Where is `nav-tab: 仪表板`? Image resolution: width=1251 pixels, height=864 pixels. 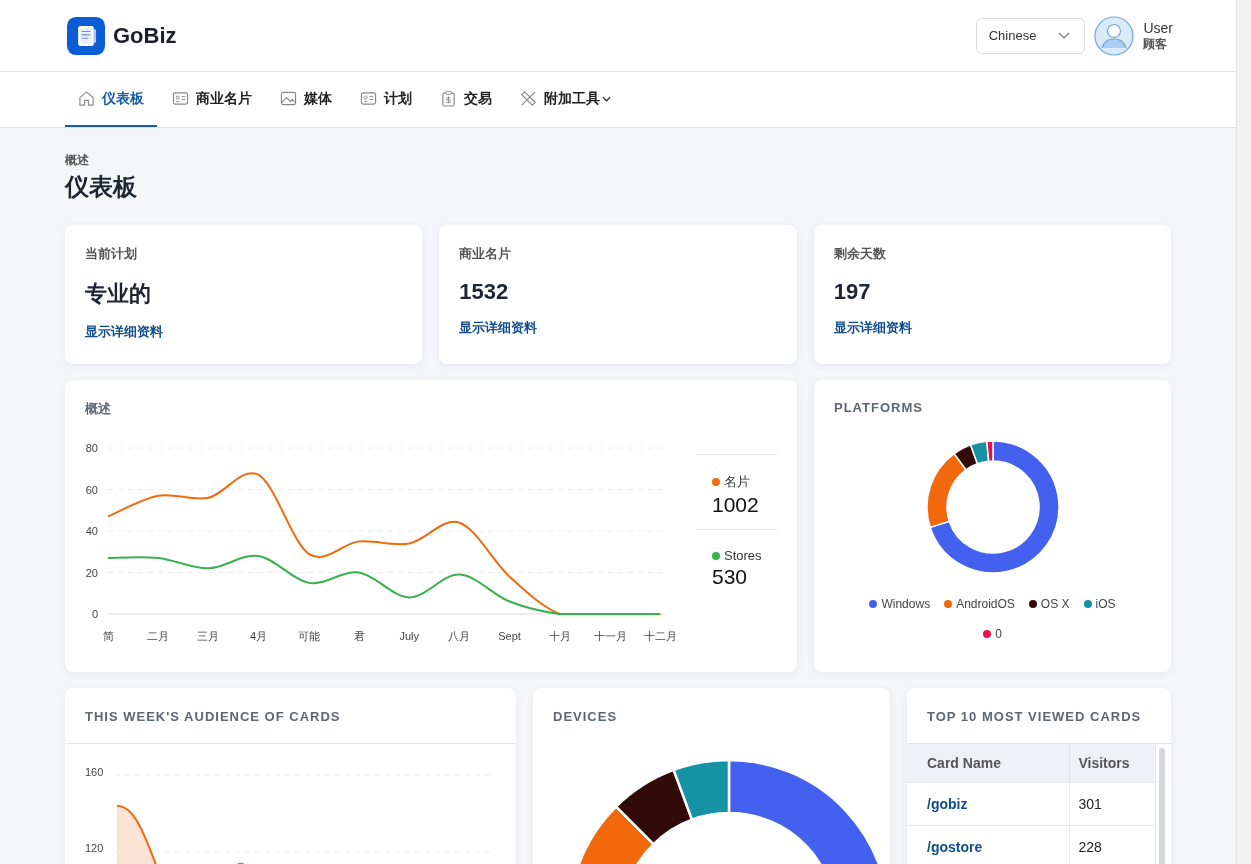
nav-tab: 仪表板 is located at coordinates (111, 99).